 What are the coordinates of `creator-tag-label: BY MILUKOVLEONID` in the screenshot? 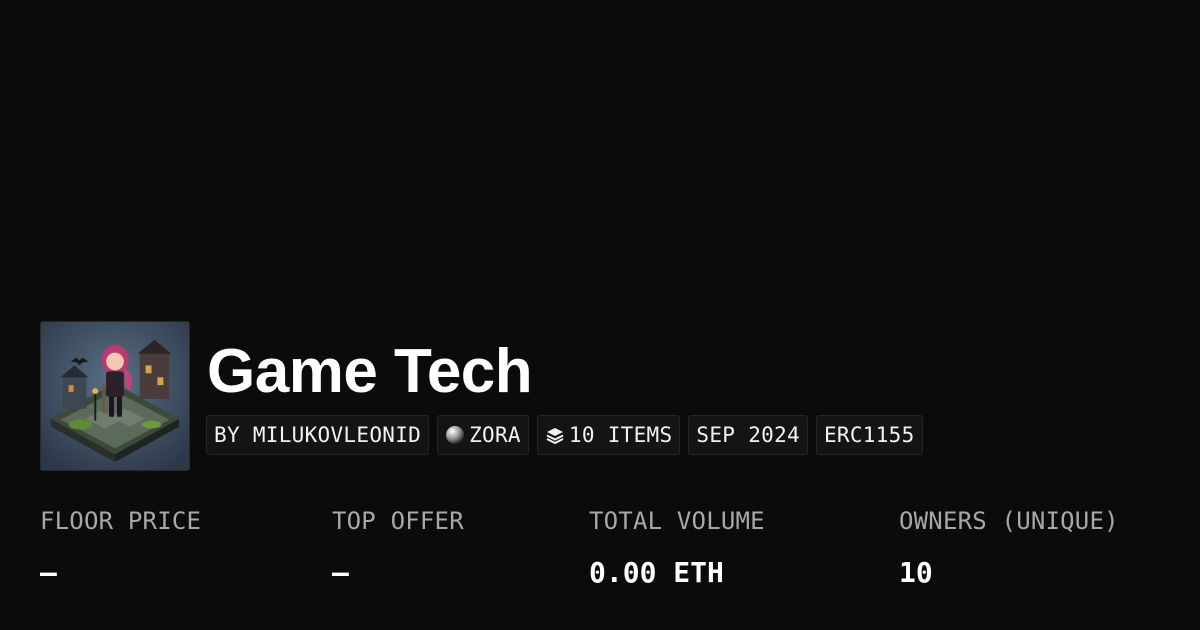 It's located at (318, 435).